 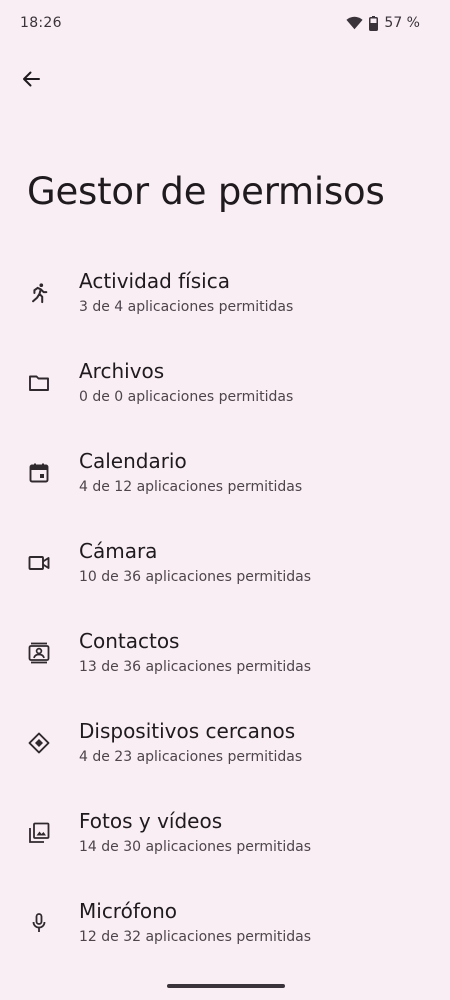 What do you see at coordinates (225, 24) in the screenshot?
I see `status-bar: 18:26 57 %` at bounding box center [225, 24].